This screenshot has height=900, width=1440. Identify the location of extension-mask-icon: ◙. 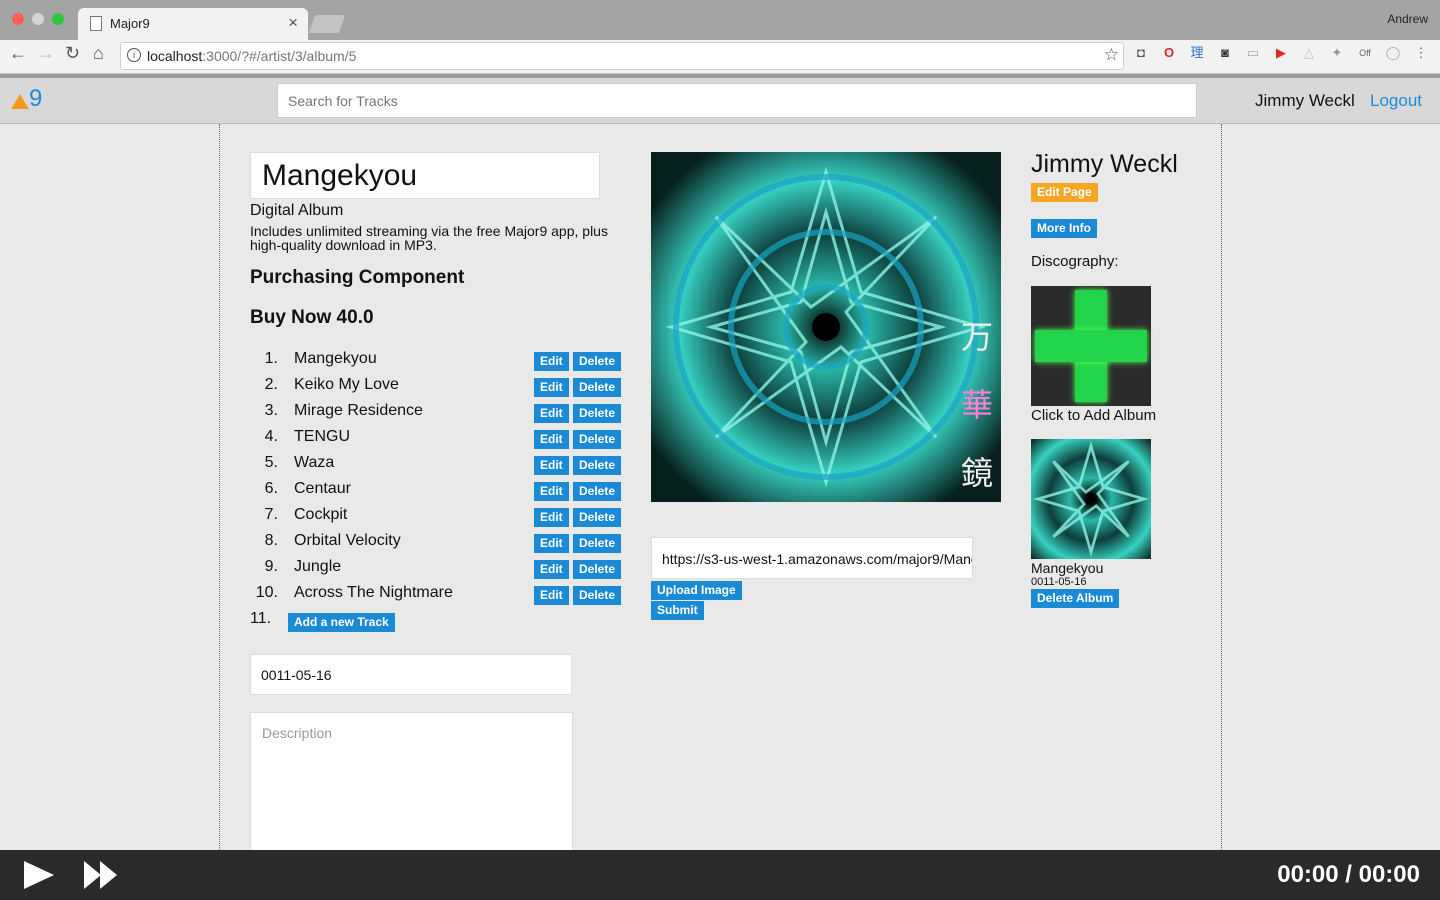
(1225, 53).